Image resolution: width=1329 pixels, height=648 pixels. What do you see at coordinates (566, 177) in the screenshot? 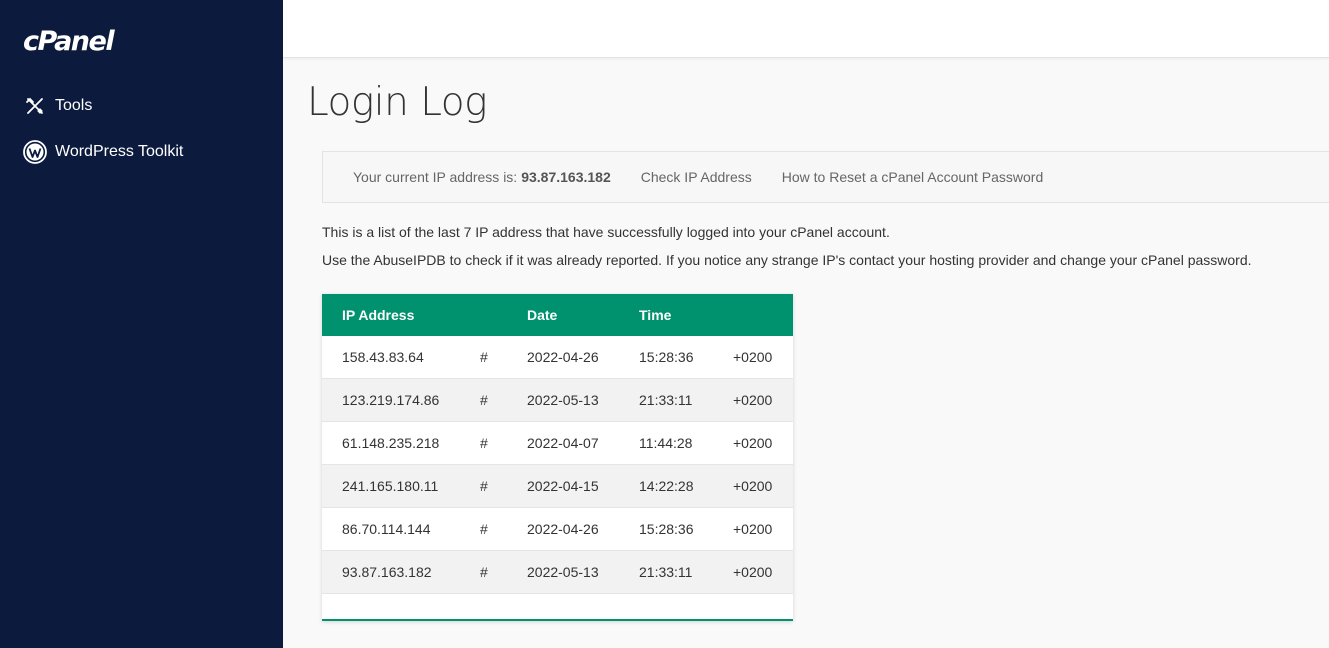
I see `current-ip-value: 93.87.163.182` at bounding box center [566, 177].